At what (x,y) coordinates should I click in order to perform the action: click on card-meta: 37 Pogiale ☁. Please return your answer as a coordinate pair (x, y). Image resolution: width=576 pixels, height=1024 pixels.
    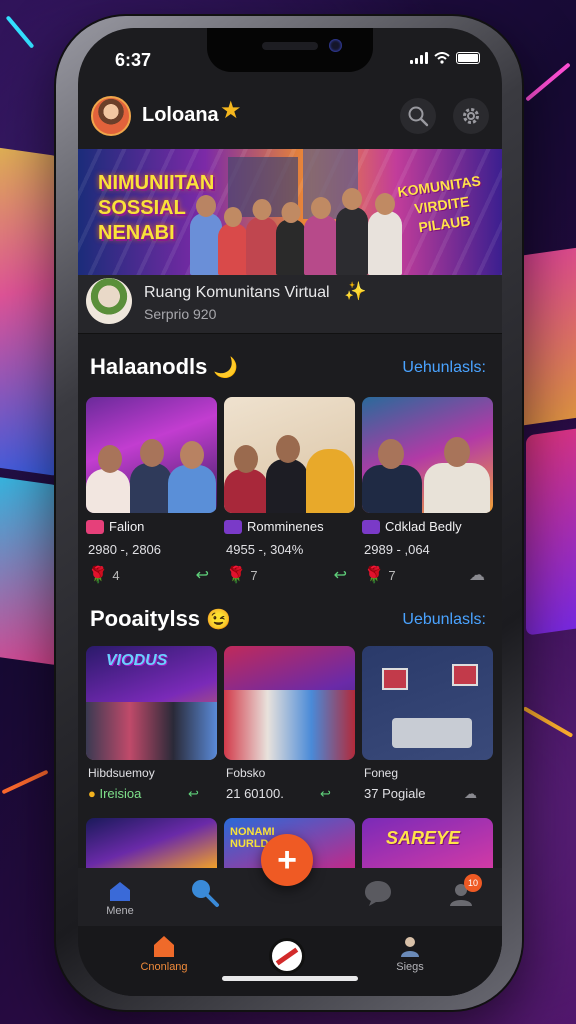
    Looking at the image, I should click on (420, 793).